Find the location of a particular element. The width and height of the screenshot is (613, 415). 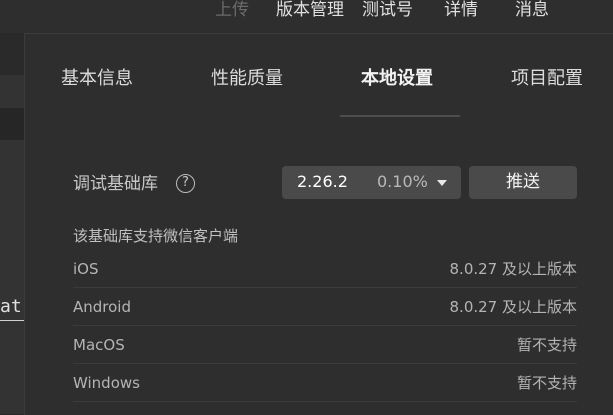

tab-basic-info: 基本信息 is located at coordinates (97, 79).